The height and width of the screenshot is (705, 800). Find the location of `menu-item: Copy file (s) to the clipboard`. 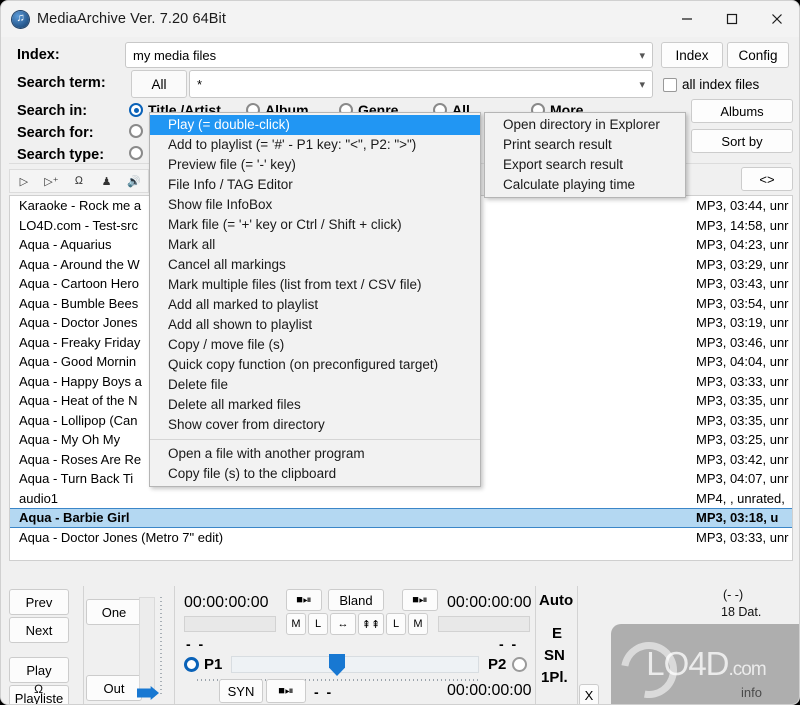

menu-item: Copy file (s) to the clipboard is located at coordinates (315, 474).